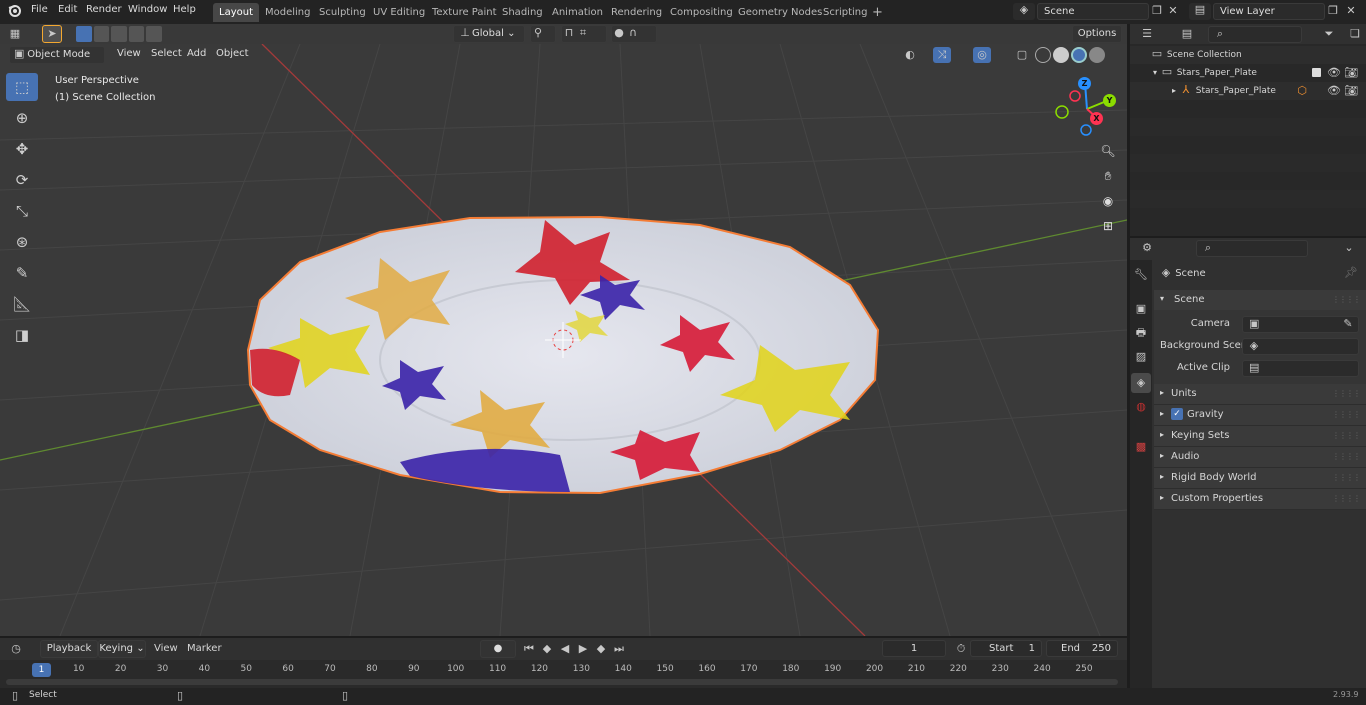 This screenshot has height=705, width=1366. What do you see at coordinates (1248, 55) in the screenshot?
I see `outliner-row-scene-collection: ▭ Scene Collection` at bounding box center [1248, 55].